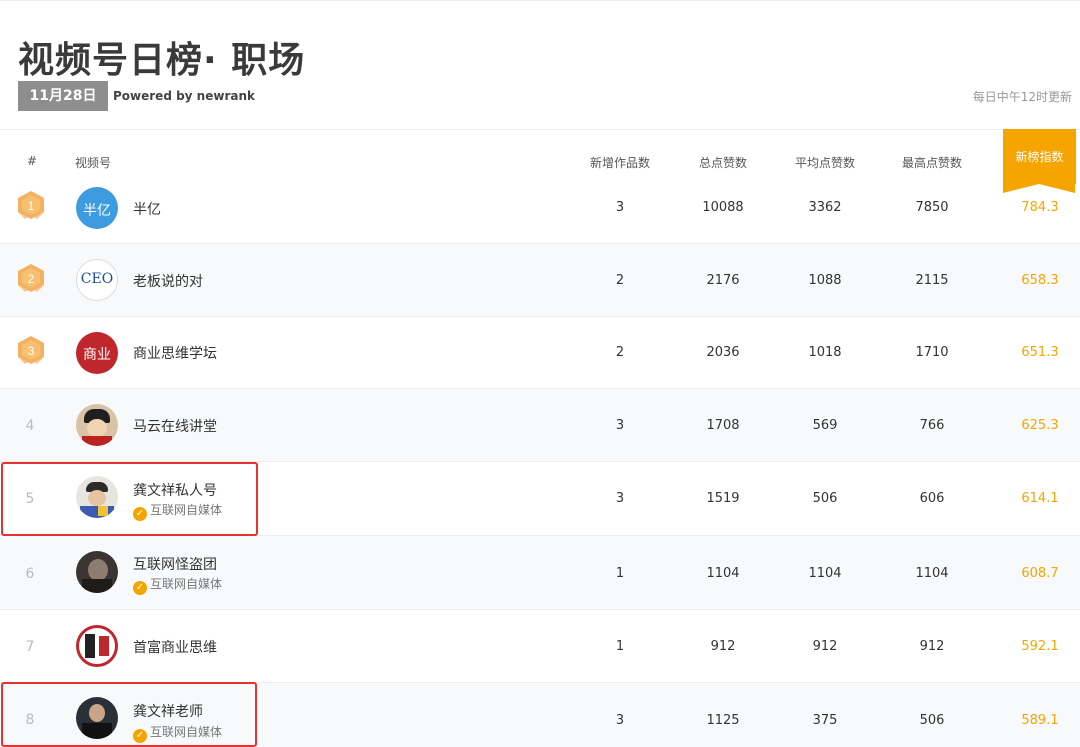 The width and height of the screenshot is (1080, 747). I want to click on column-header-total-likes: 总点赞数, so click(723, 162).